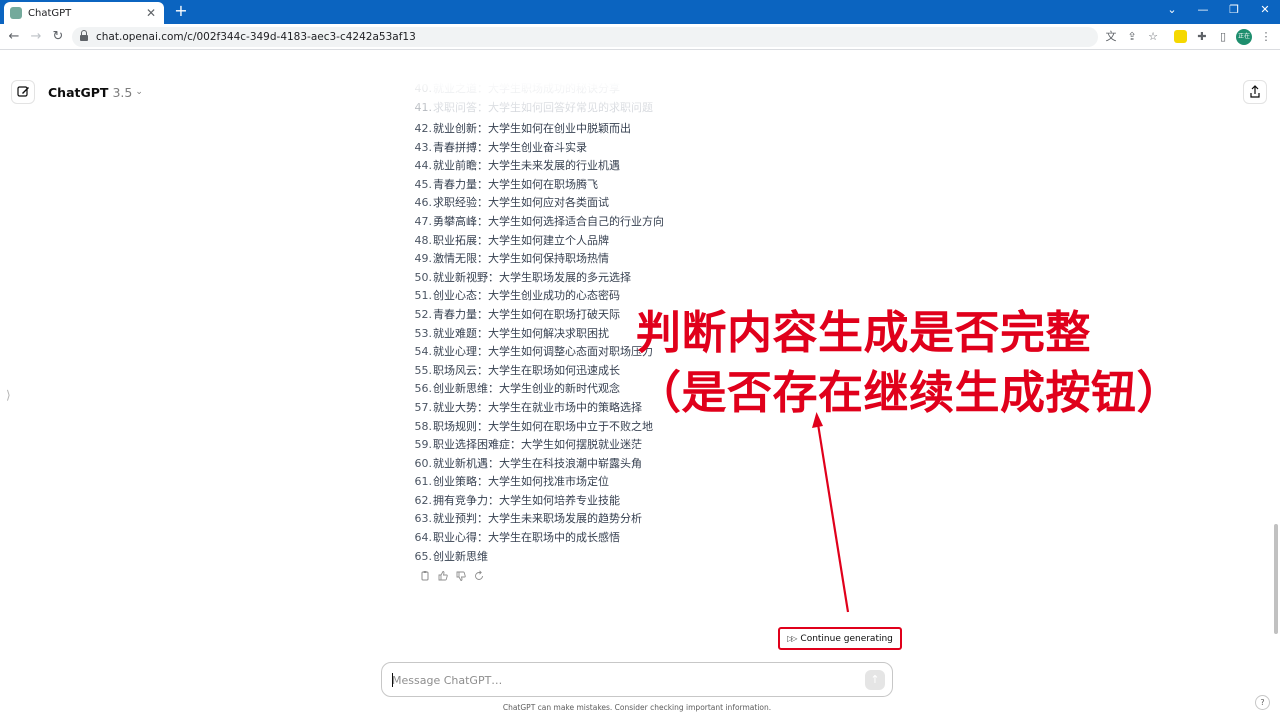  I want to click on line-number: 51., so click(423, 296).